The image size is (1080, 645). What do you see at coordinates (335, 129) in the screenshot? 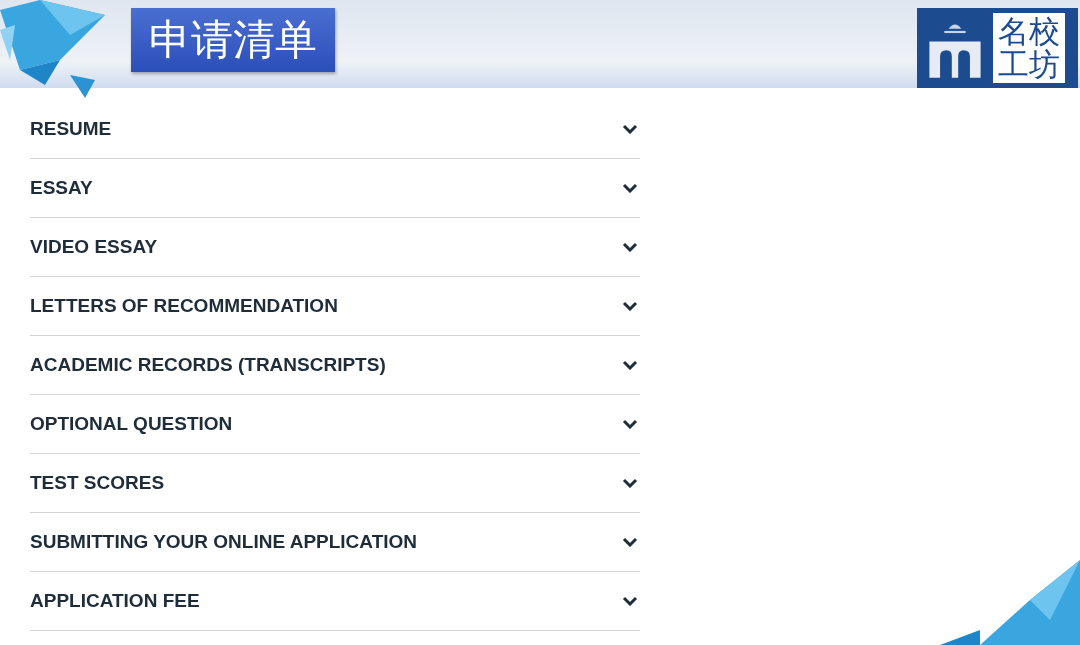
I see `accordion-item: RESUME` at bounding box center [335, 129].